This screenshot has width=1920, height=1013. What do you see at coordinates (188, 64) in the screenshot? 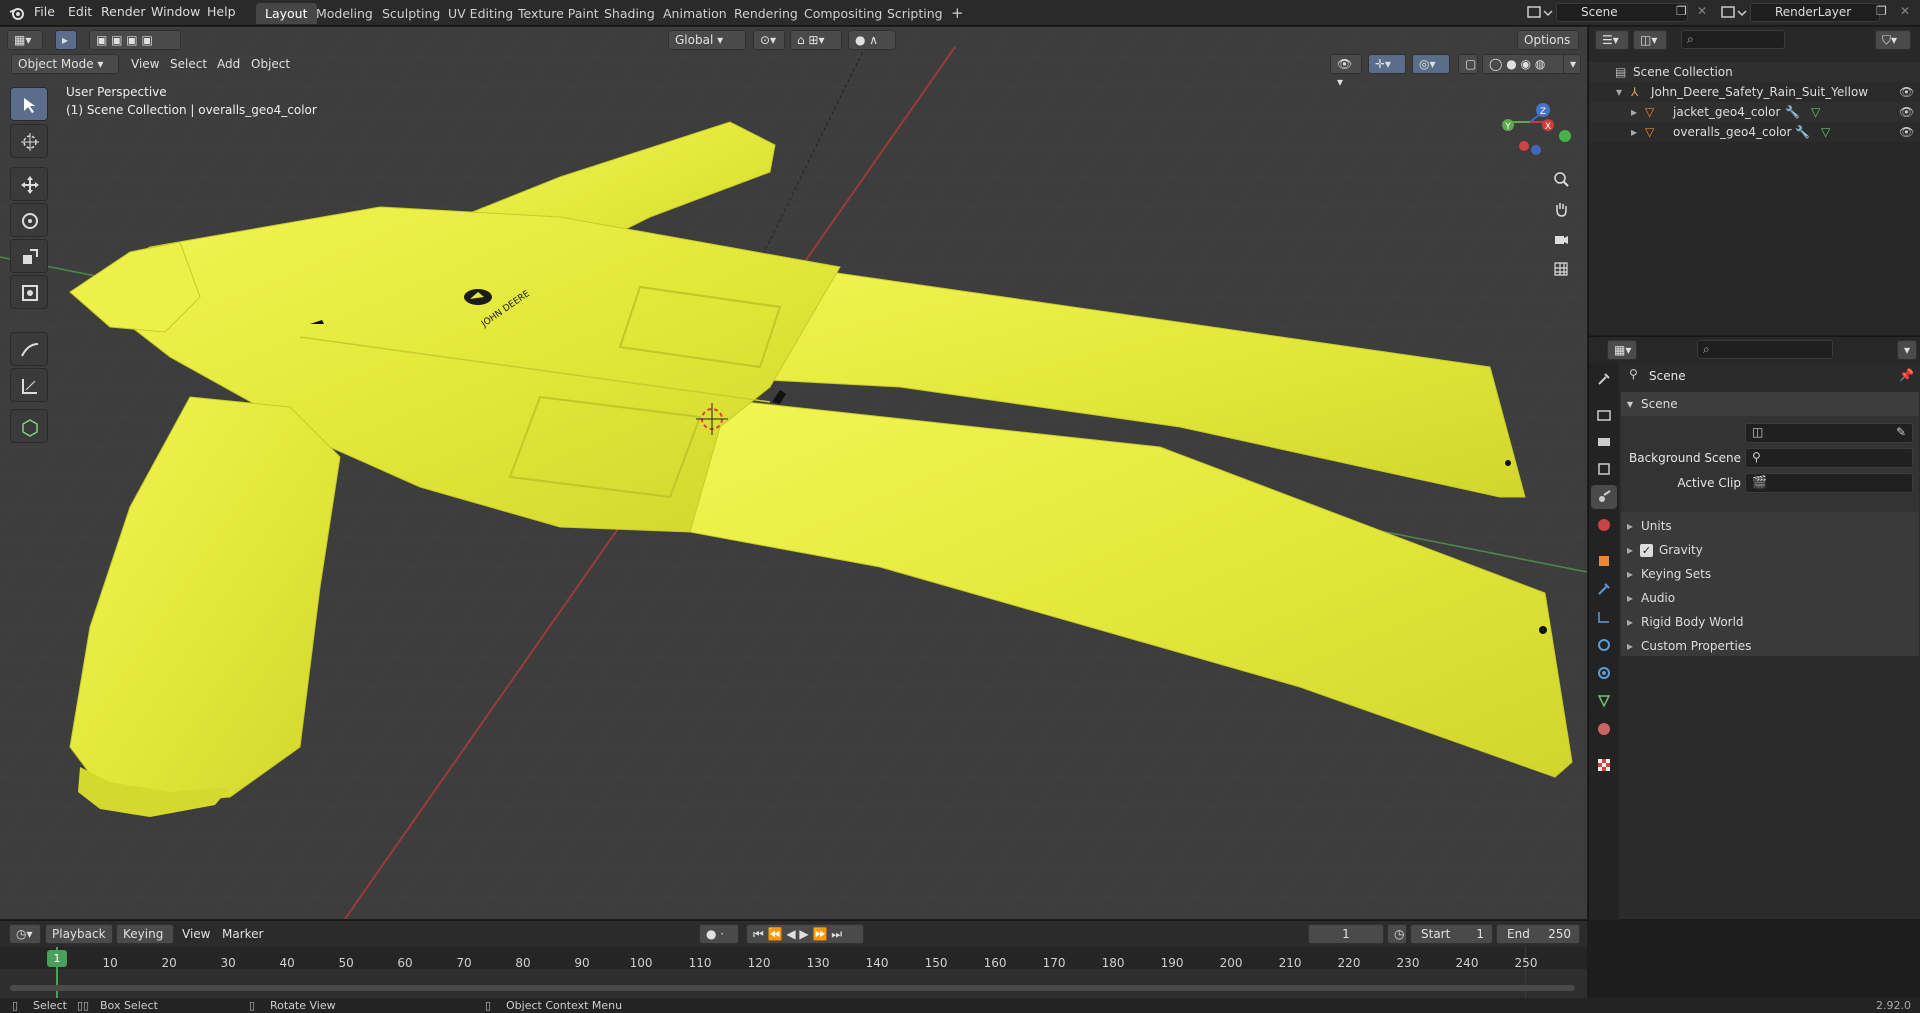
I see `menu-select: Select` at bounding box center [188, 64].